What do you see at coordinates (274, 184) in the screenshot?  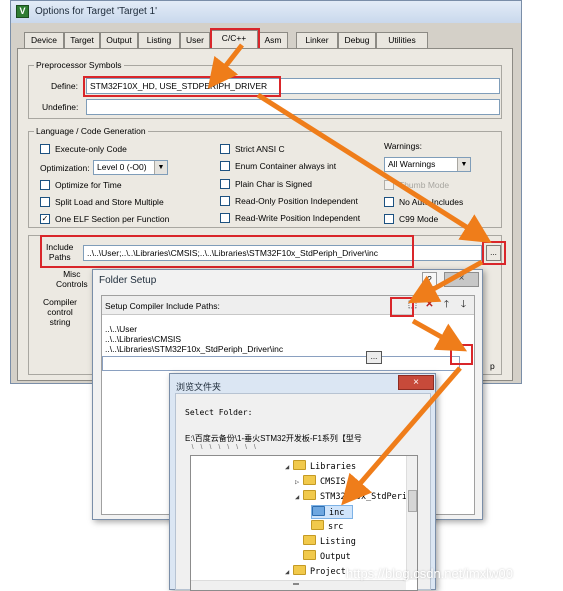 I see `plain-char-label: Plain Char is Signed` at bounding box center [274, 184].